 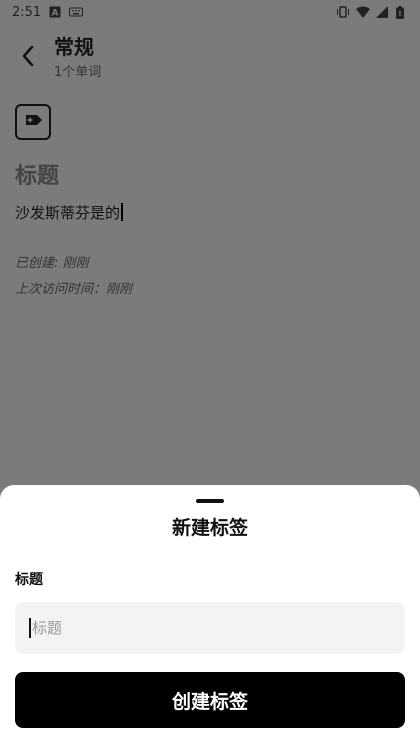 What do you see at coordinates (27, 12) in the screenshot?
I see `status-time: 2:51` at bounding box center [27, 12].